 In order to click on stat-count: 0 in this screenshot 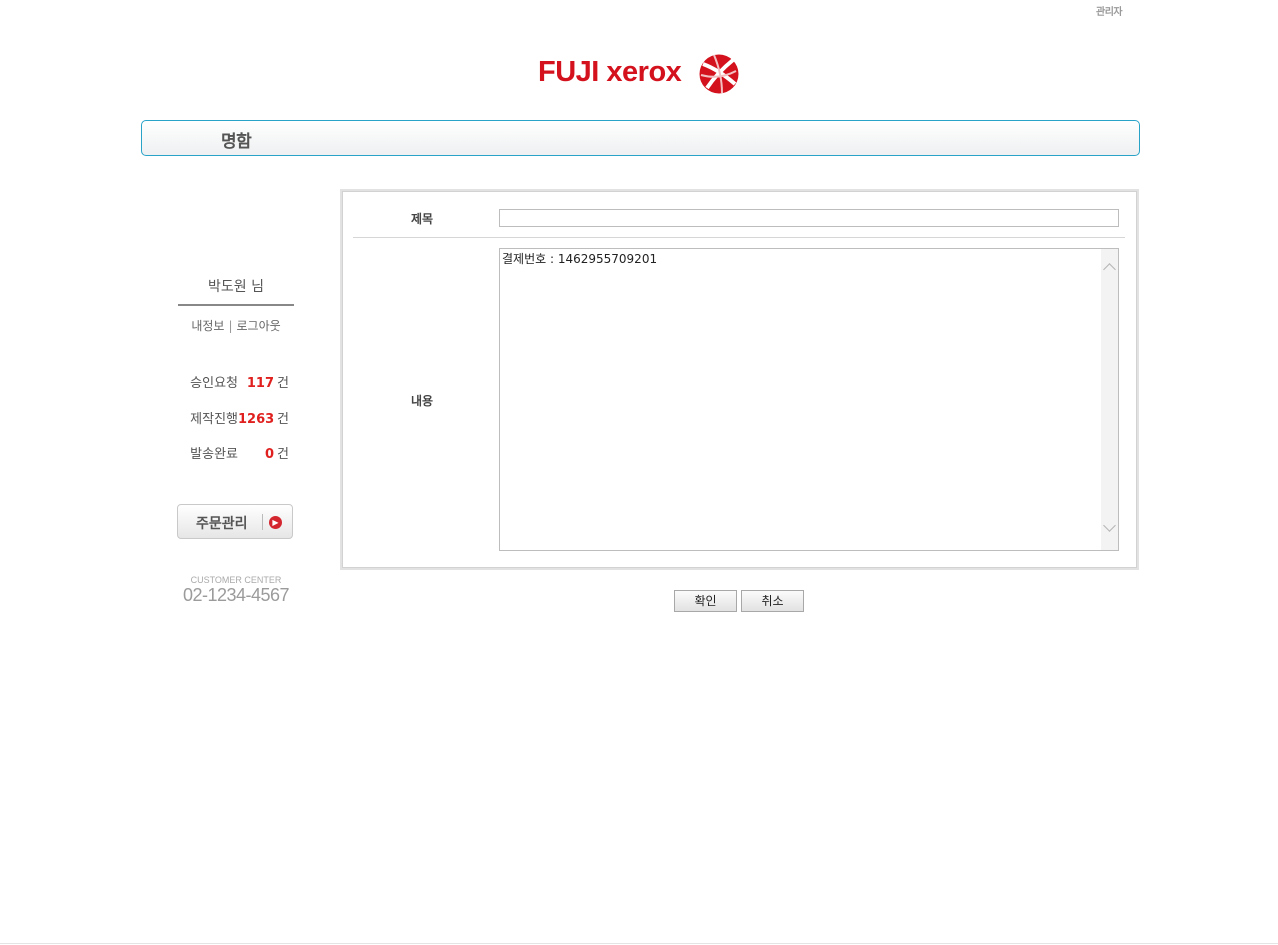, I will do `click(269, 454)`.